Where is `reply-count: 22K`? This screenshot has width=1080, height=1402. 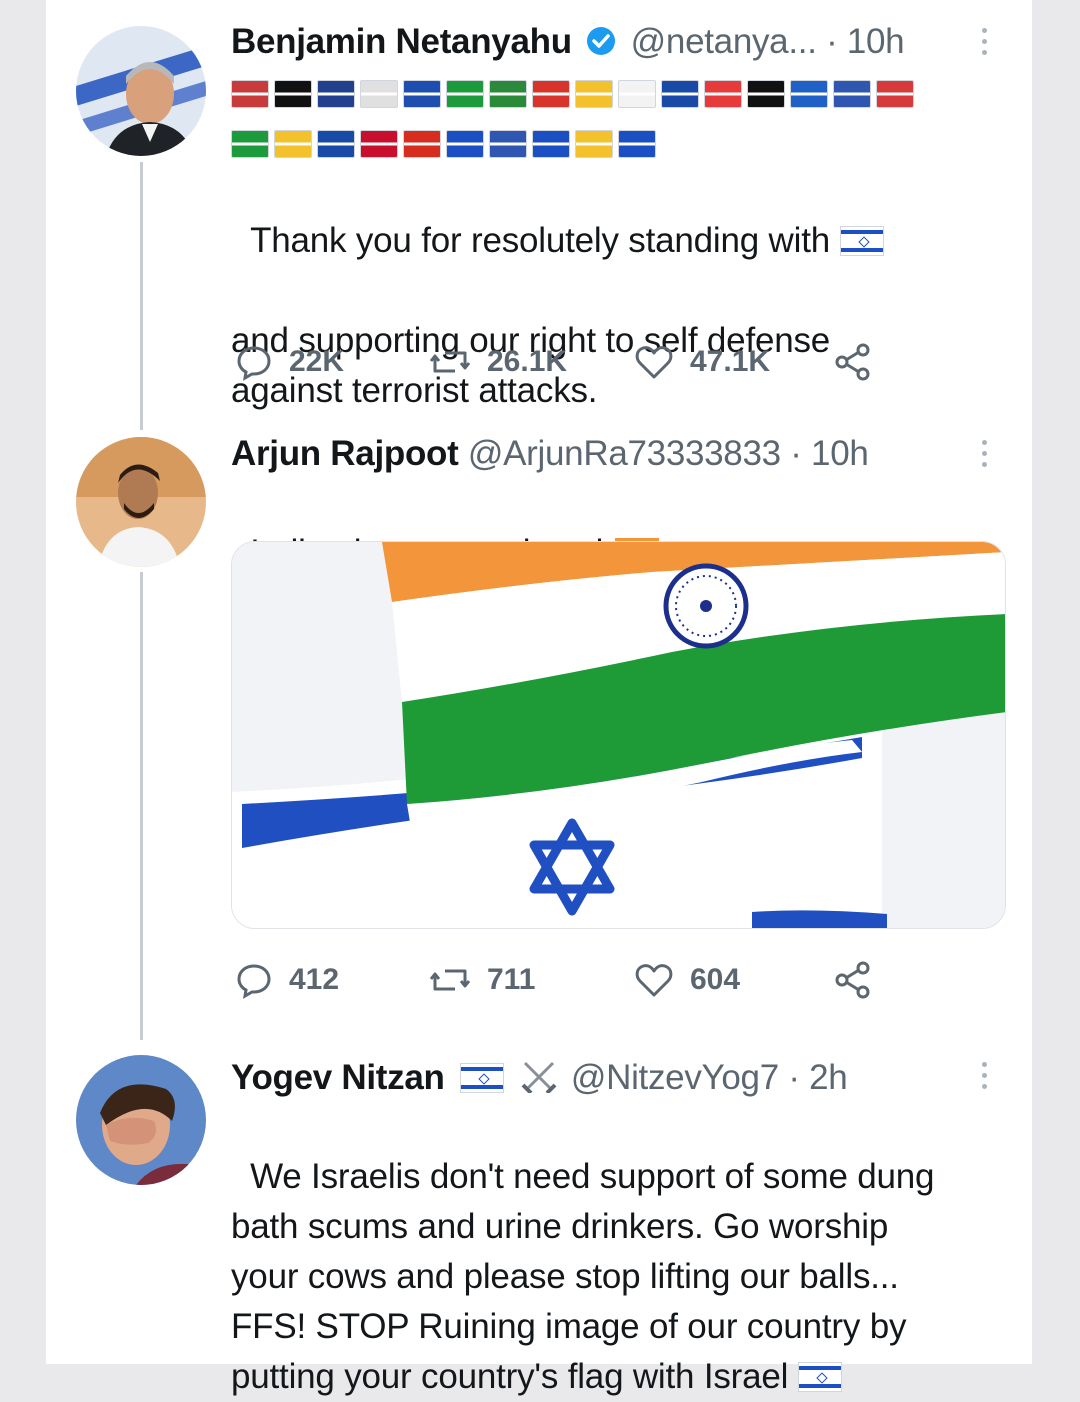 reply-count: 22K is located at coordinates (317, 361).